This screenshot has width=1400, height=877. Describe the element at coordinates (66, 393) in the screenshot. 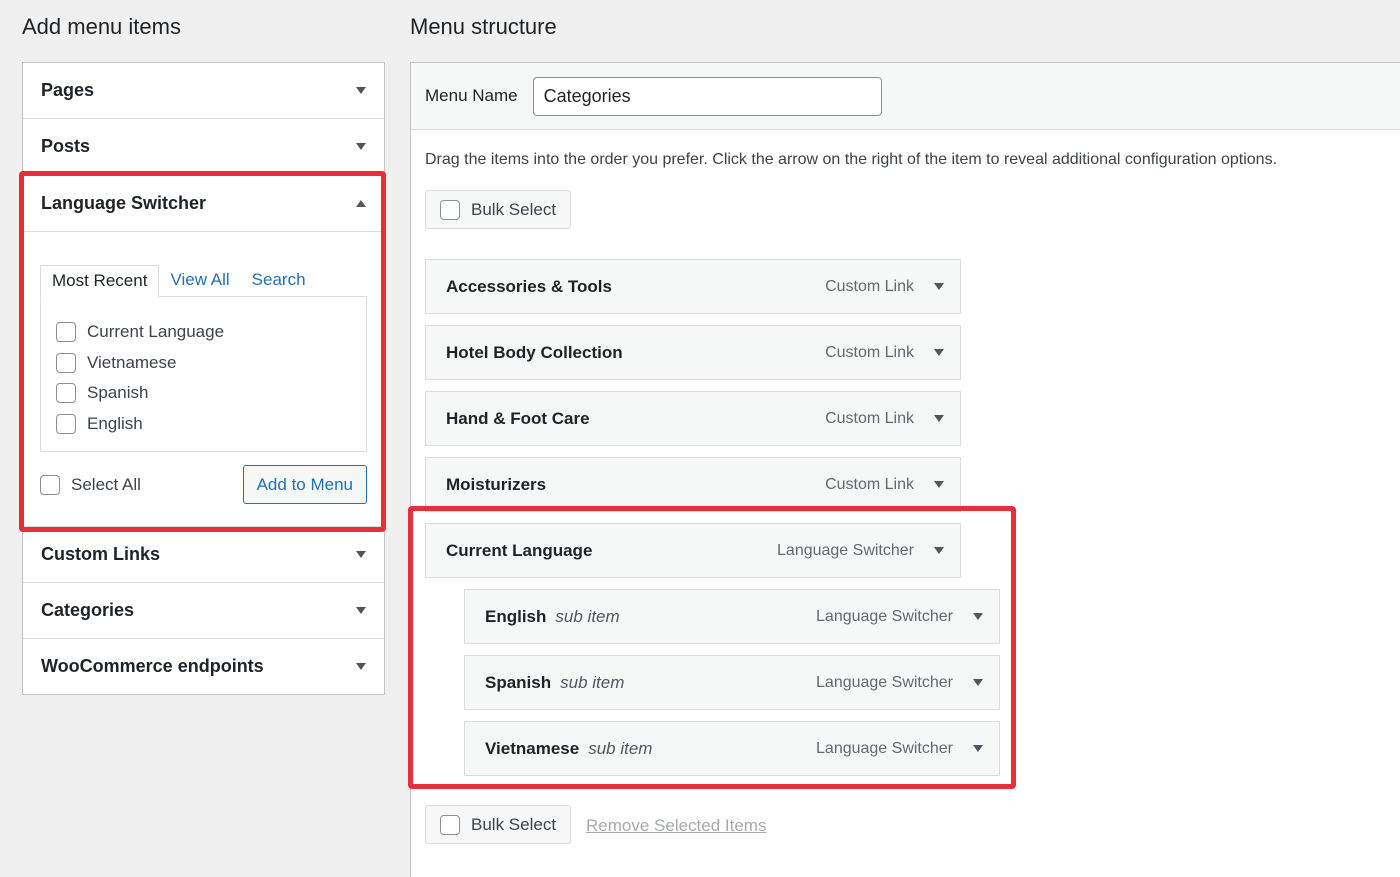

I see `spanish-checkbox` at that location.